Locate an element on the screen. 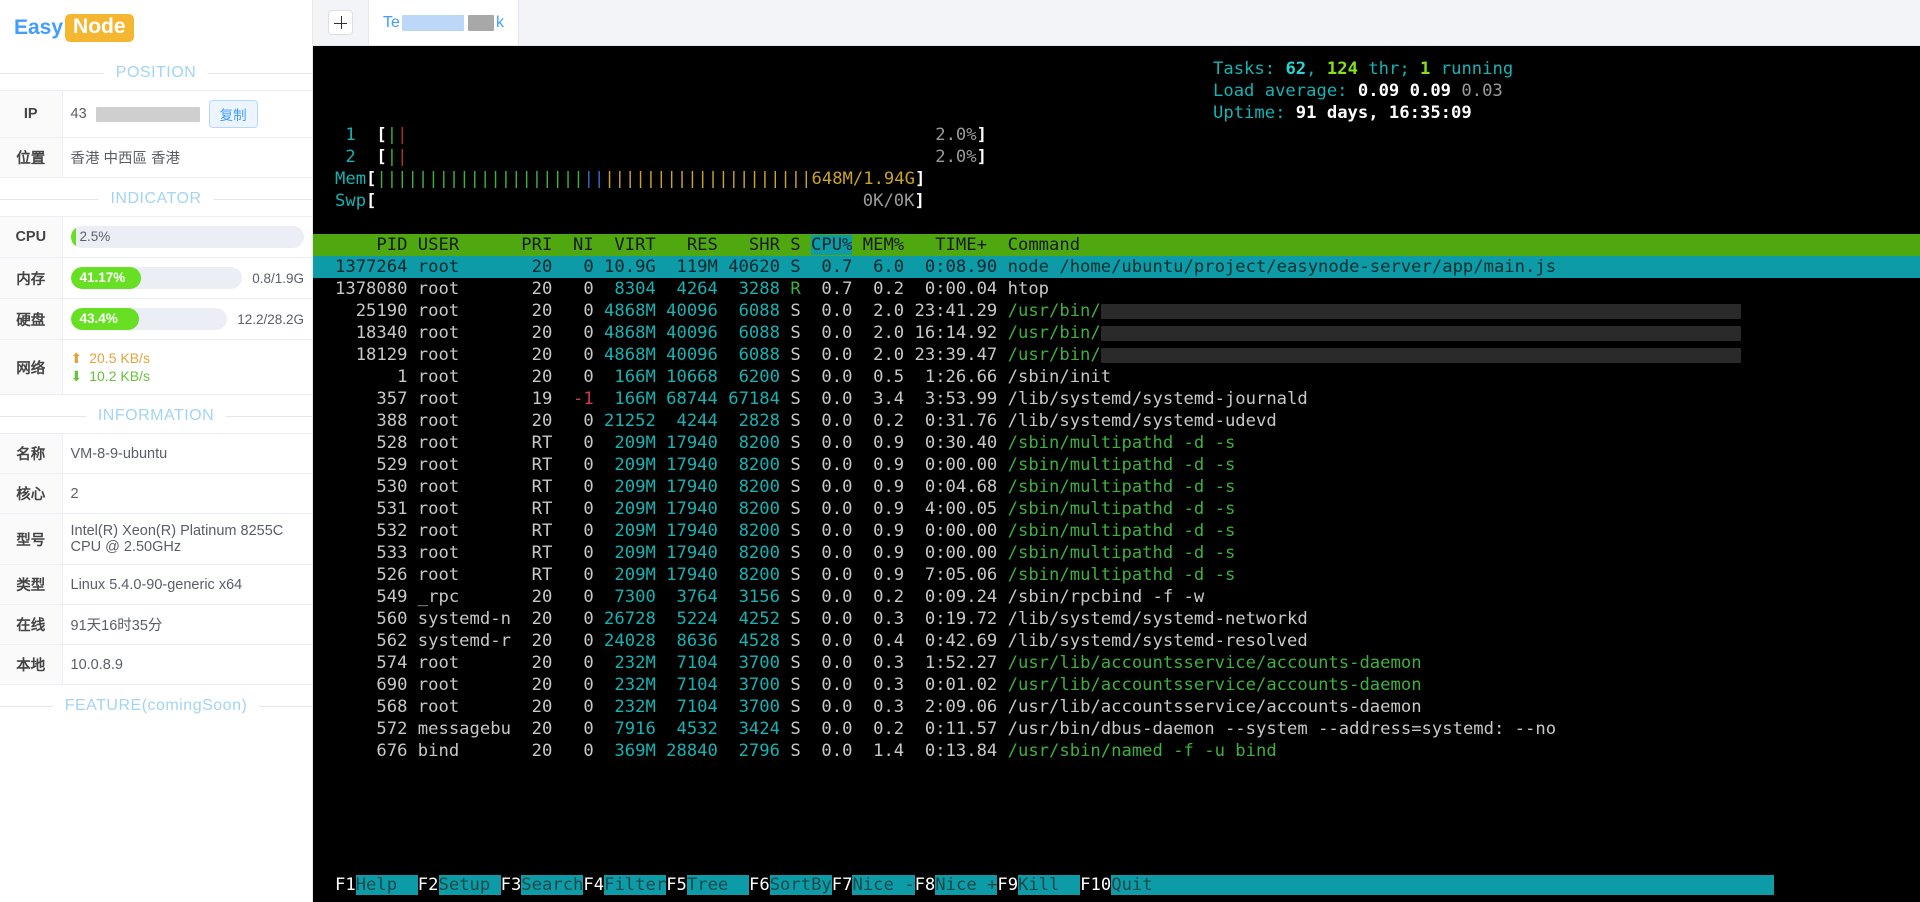  fkey-f3-label: Search is located at coordinates (552, 885).